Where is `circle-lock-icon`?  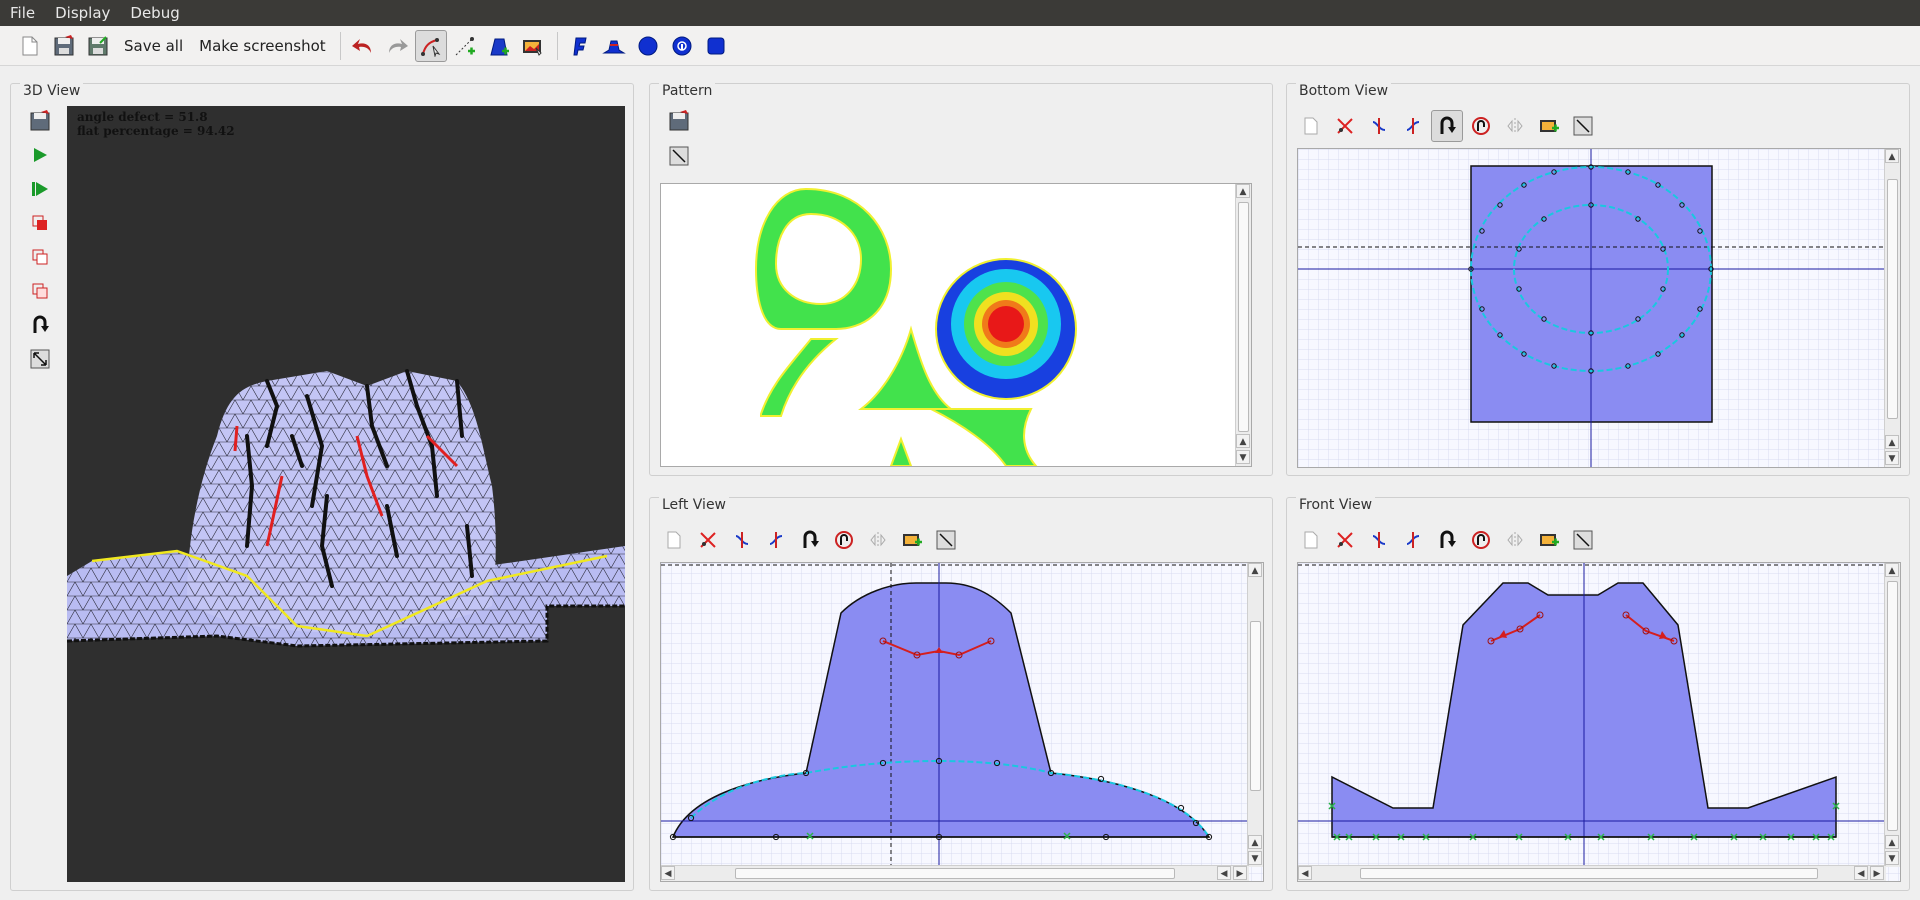 circle-lock-icon is located at coordinates (682, 46).